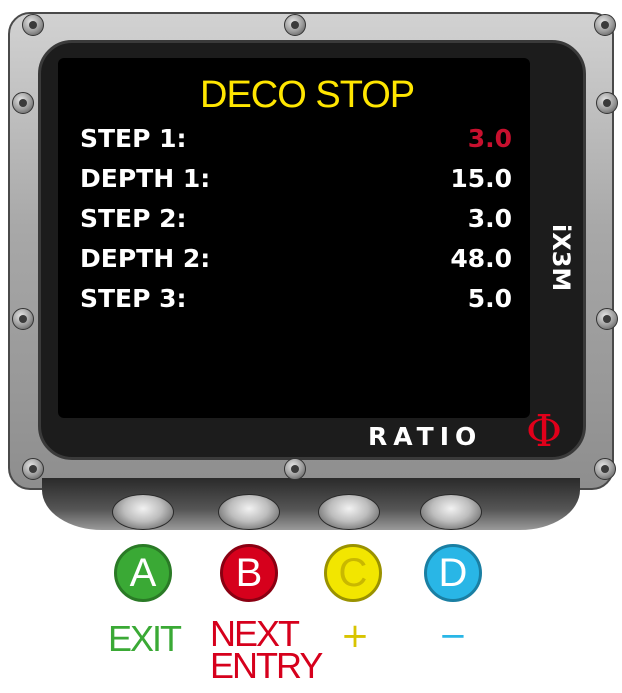 This screenshot has width=622, height=693. What do you see at coordinates (143, 512) in the screenshot?
I see `hardware-button-a` at bounding box center [143, 512].